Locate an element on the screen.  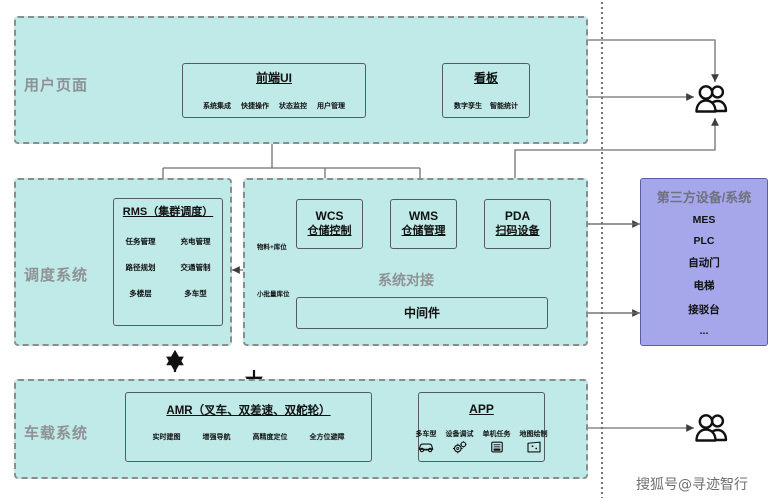
amr-item-2: 高精度定位 is located at coordinates (270, 438).